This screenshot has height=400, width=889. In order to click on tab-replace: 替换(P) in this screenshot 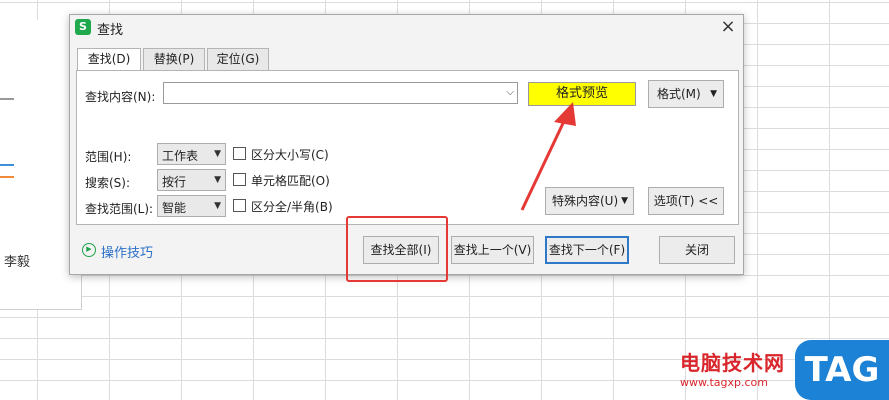, I will do `click(174, 59)`.